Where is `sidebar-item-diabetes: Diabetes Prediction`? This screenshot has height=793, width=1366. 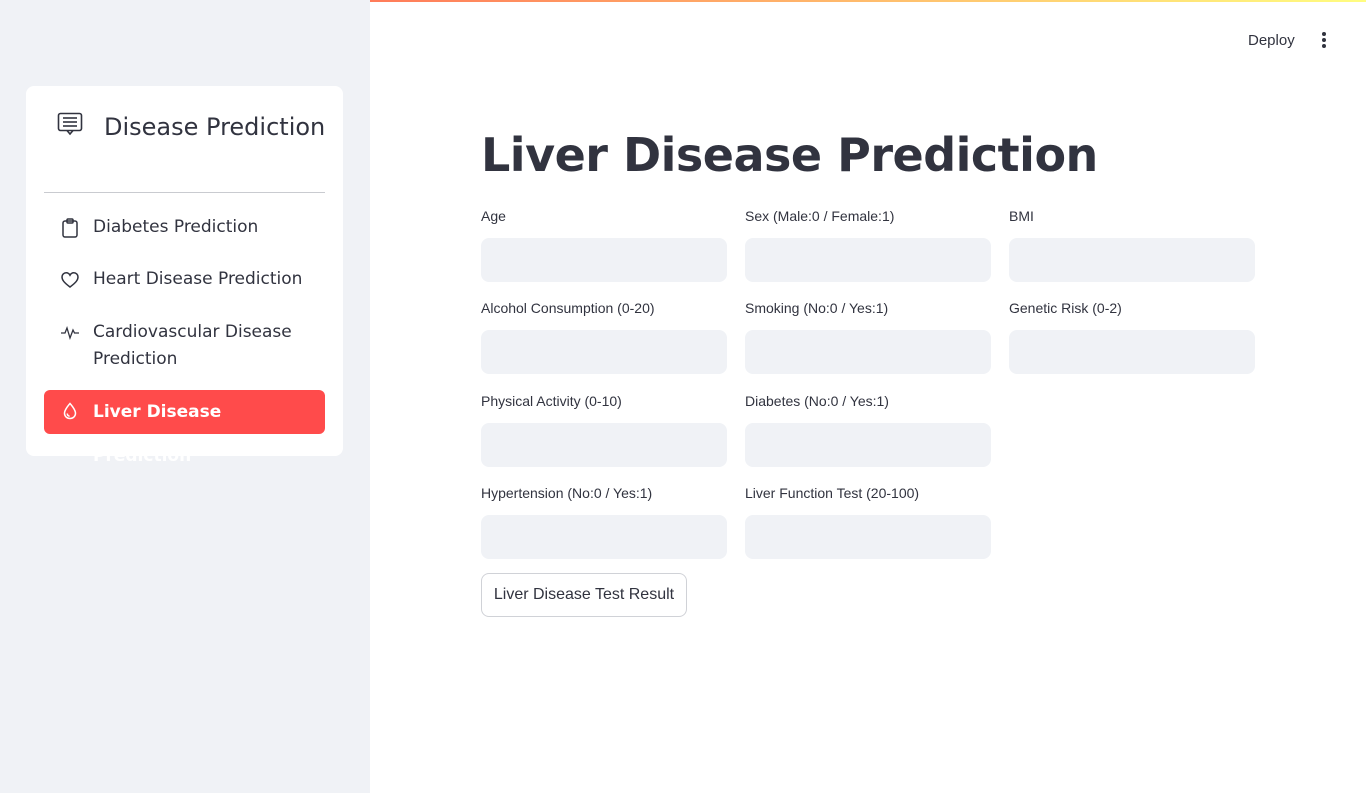
sidebar-item-diabetes: Diabetes Prediction is located at coordinates (184, 228).